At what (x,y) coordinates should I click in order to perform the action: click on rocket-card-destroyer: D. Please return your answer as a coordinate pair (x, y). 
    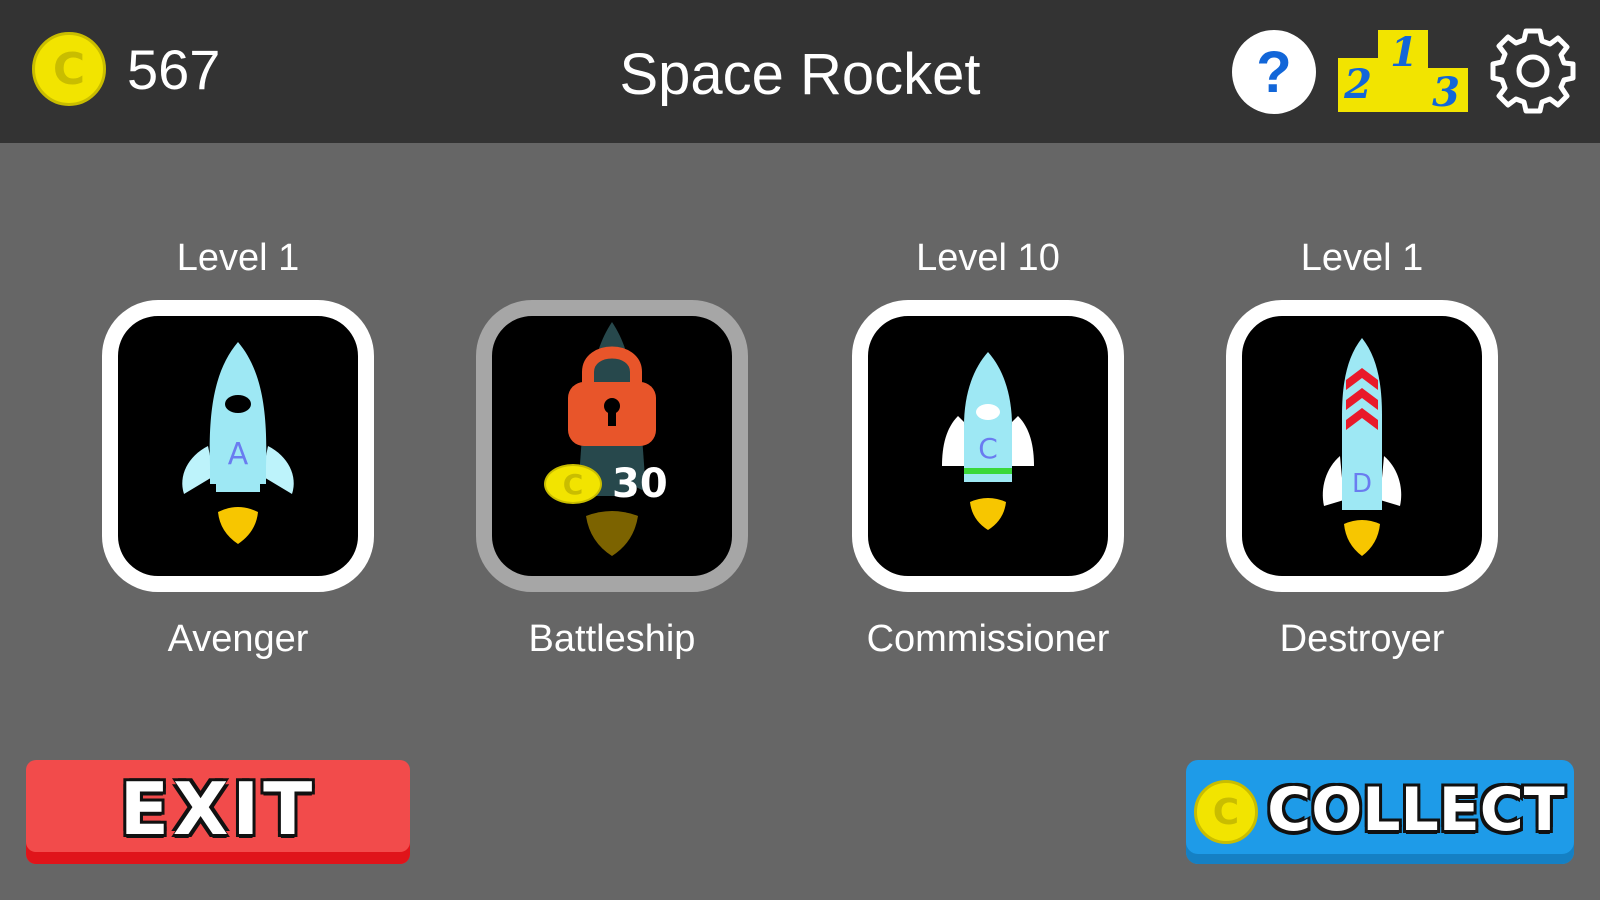
    Looking at the image, I should click on (1362, 446).